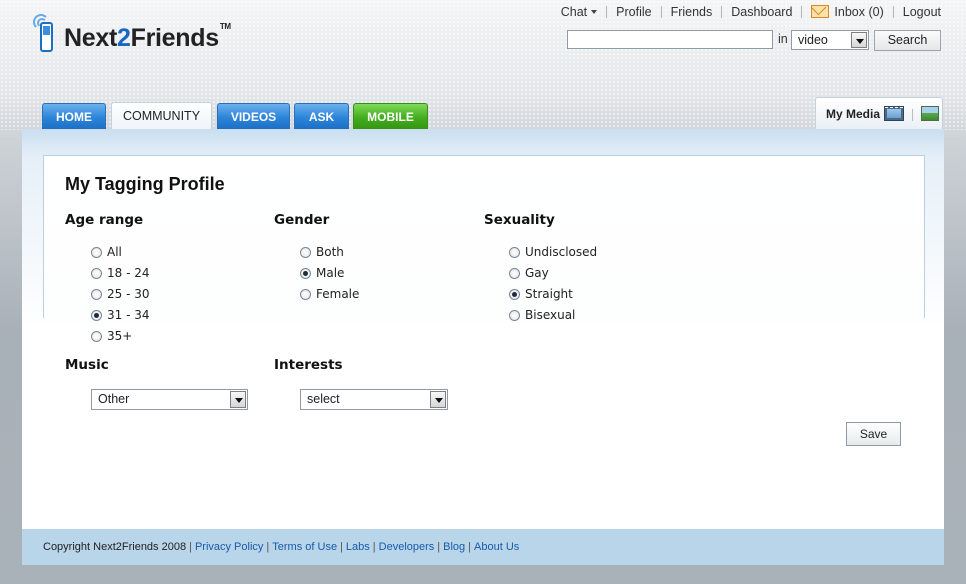  Describe the element at coordinates (111, 336) in the screenshot. I see `age-option-35-plus: 35+` at that location.